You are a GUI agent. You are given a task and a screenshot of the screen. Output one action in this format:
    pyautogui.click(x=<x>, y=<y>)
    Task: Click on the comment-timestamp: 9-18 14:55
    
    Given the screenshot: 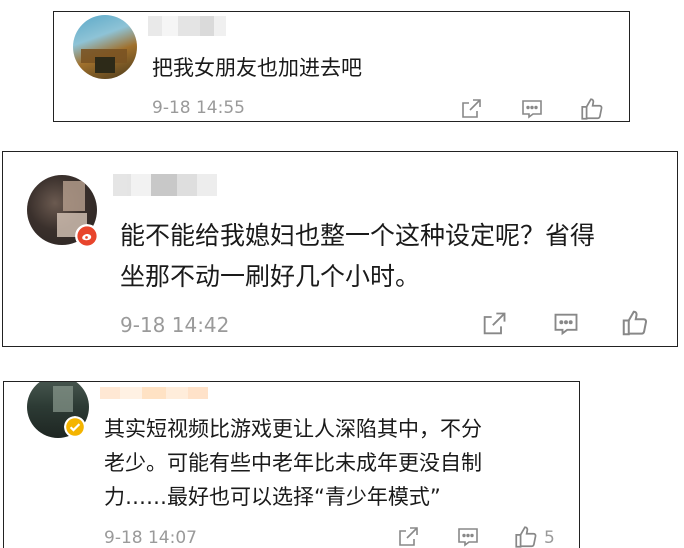 What is the action you would take?
    pyautogui.click(x=198, y=108)
    